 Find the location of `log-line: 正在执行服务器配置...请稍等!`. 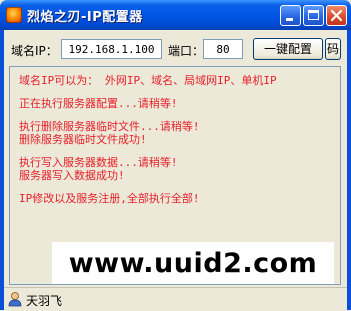

log-line: 正在执行服务器配置...请稍等! is located at coordinates (98, 103).